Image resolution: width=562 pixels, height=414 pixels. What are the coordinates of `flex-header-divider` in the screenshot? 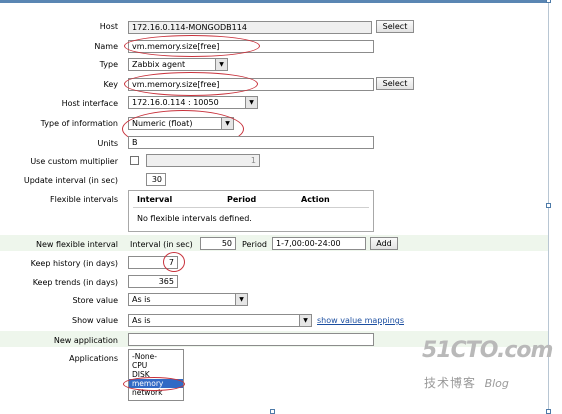 It's located at (251, 207).